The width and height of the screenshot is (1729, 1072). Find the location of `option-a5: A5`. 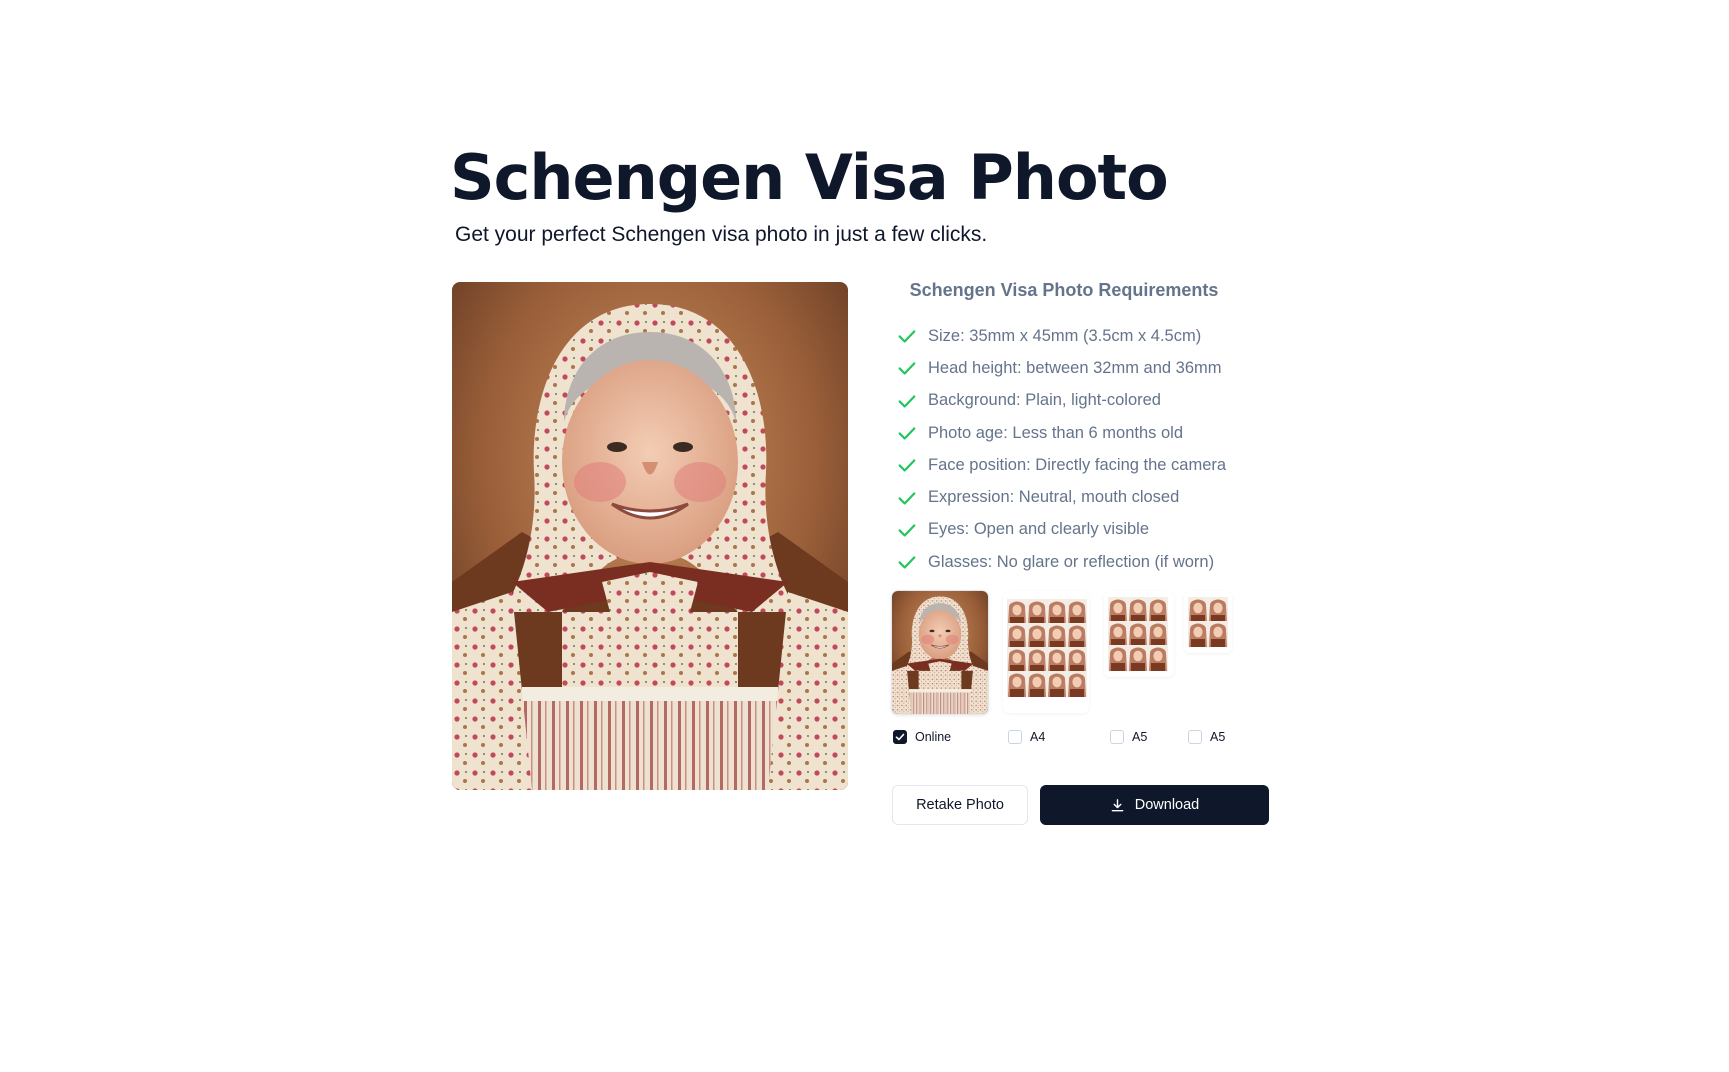

option-a5: A5 is located at coordinates (1128, 737).